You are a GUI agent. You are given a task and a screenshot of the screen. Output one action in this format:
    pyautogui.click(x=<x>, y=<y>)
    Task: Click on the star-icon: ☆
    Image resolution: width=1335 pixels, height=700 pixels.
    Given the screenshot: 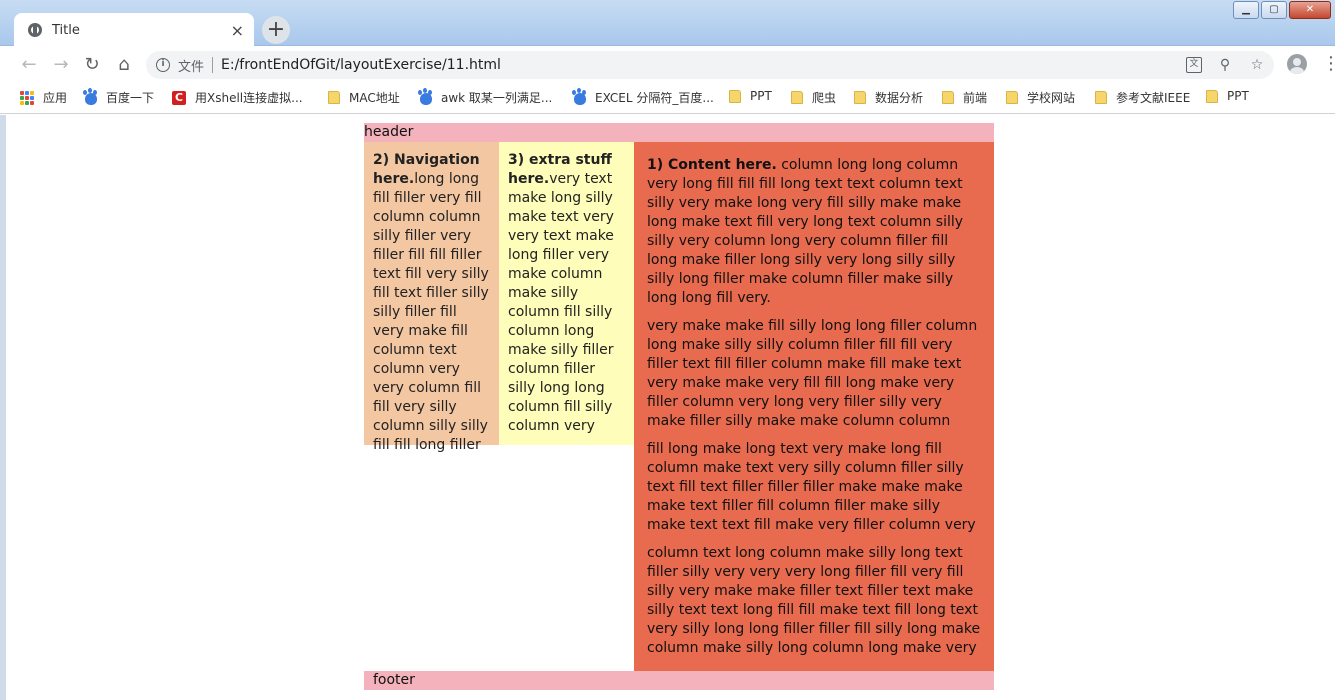 What is the action you would take?
    pyautogui.click(x=1257, y=65)
    